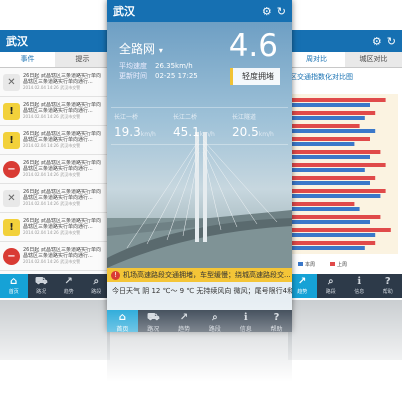  I want to click on nav-help: ? 帮助, so click(276, 321).